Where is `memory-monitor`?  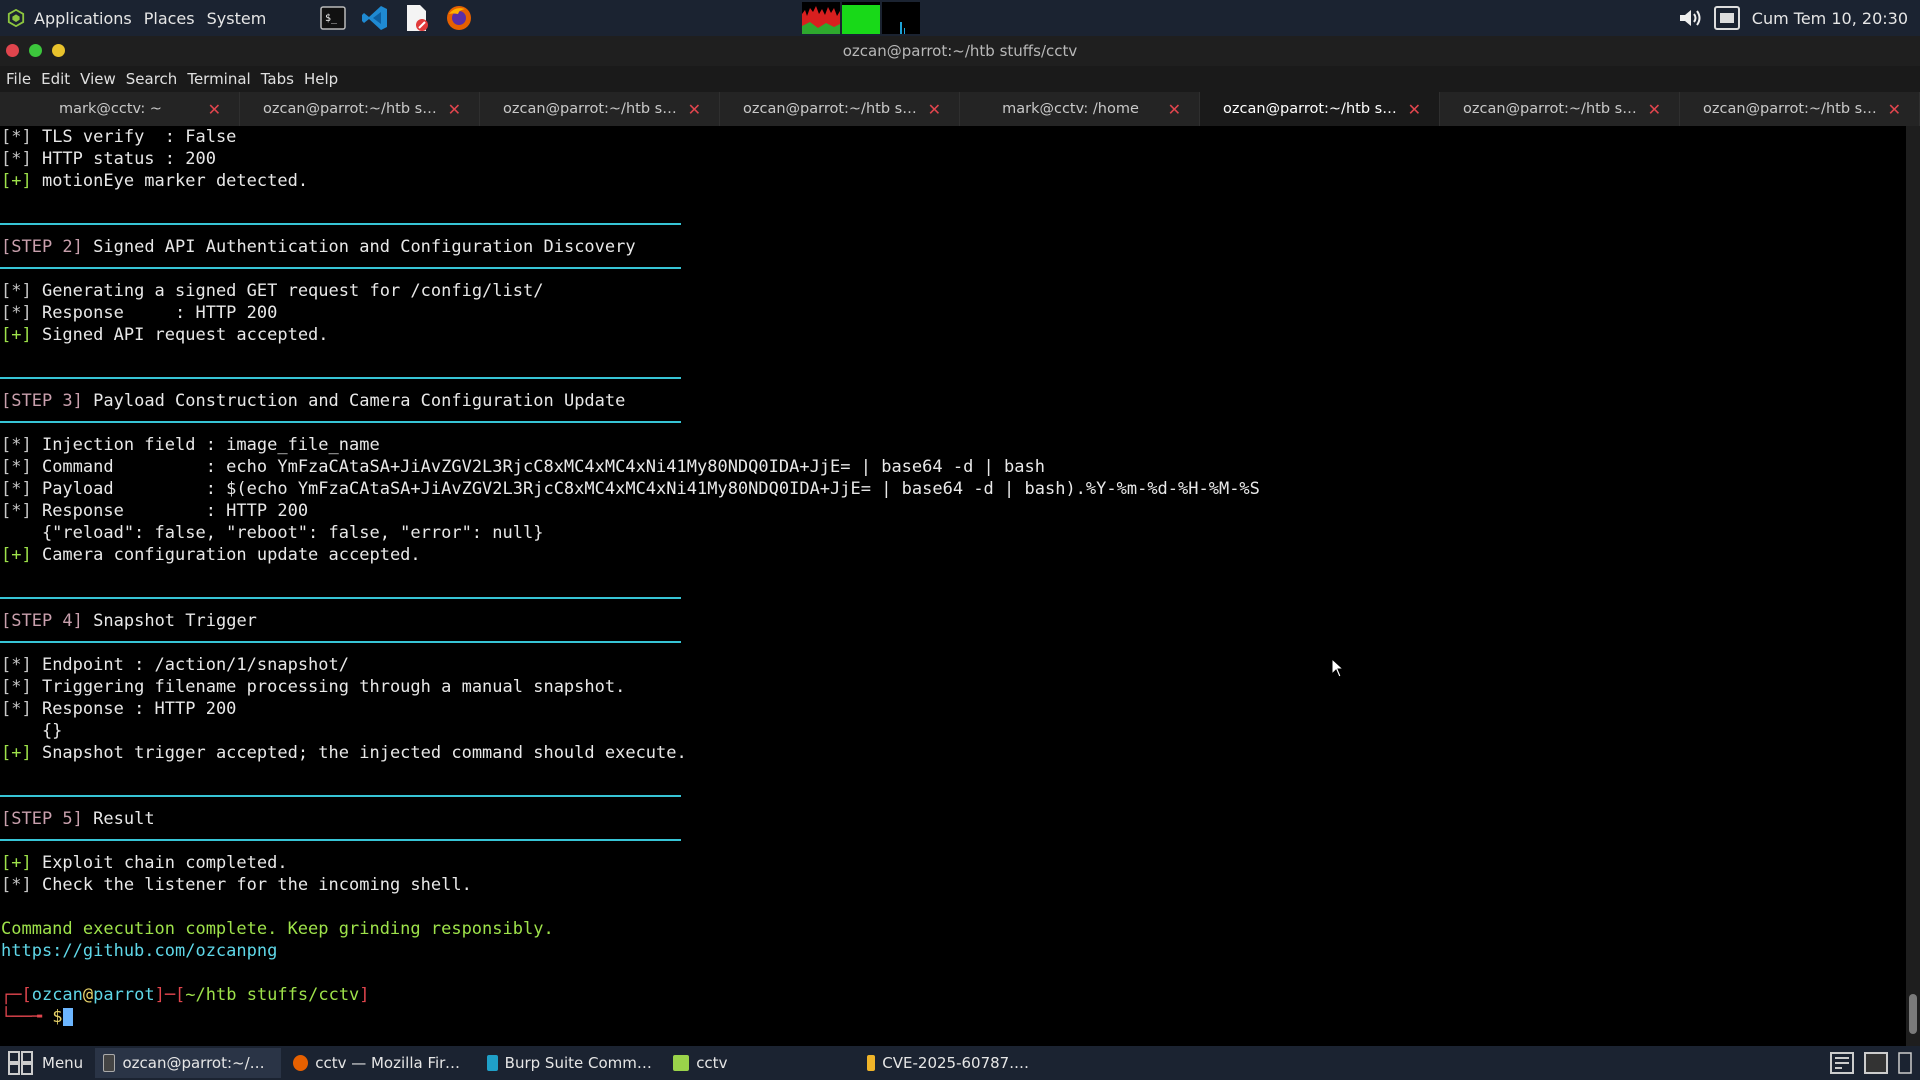 memory-monitor is located at coordinates (861, 18).